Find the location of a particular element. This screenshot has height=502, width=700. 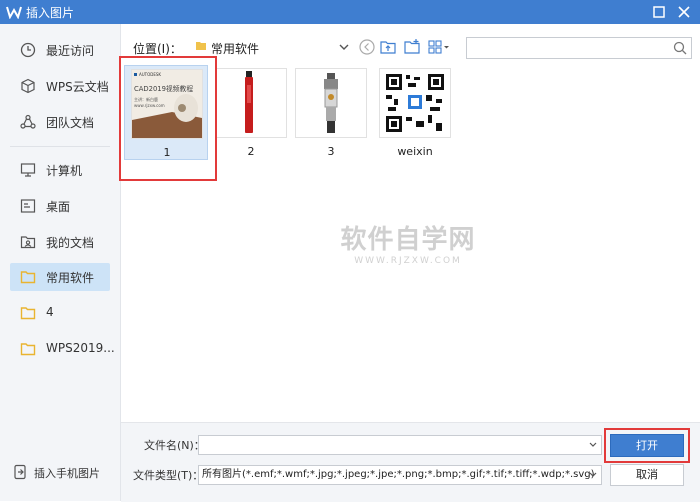

file-item-3: 3 is located at coordinates (331, 112).